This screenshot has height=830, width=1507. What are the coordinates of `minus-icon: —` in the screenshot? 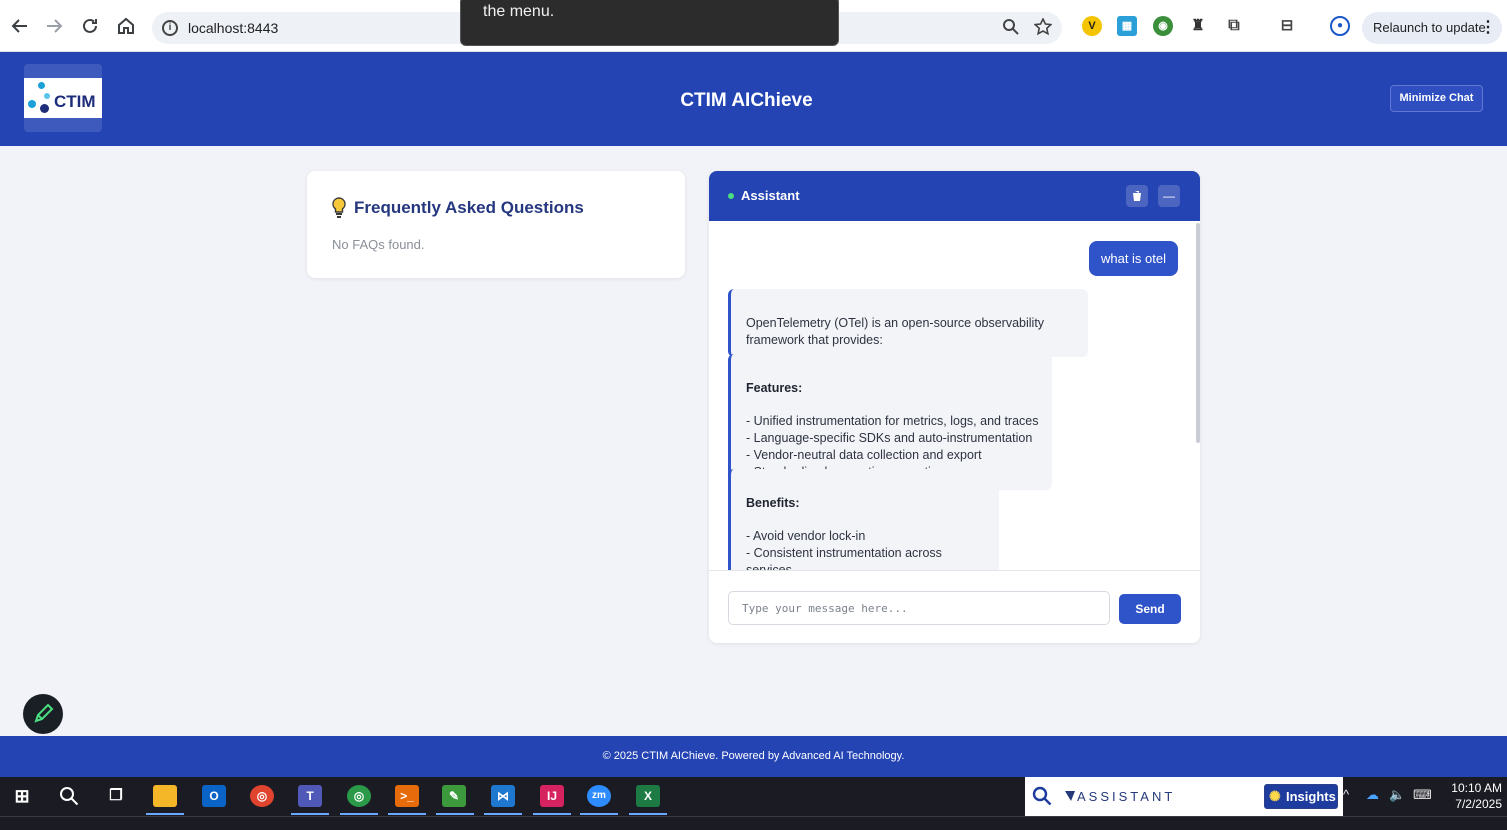 It's located at (1169, 196).